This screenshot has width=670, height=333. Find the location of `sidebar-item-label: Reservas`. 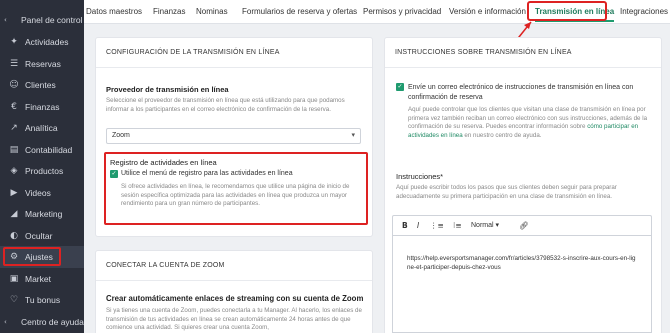

sidebar-item-label: Reservas is located at coordinates (43, 63).